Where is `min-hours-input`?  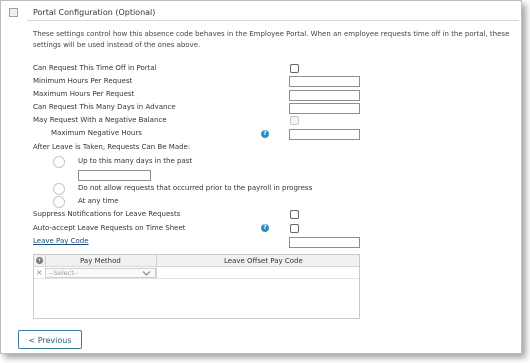
min-hours-input is located at coordinates (324, 81).